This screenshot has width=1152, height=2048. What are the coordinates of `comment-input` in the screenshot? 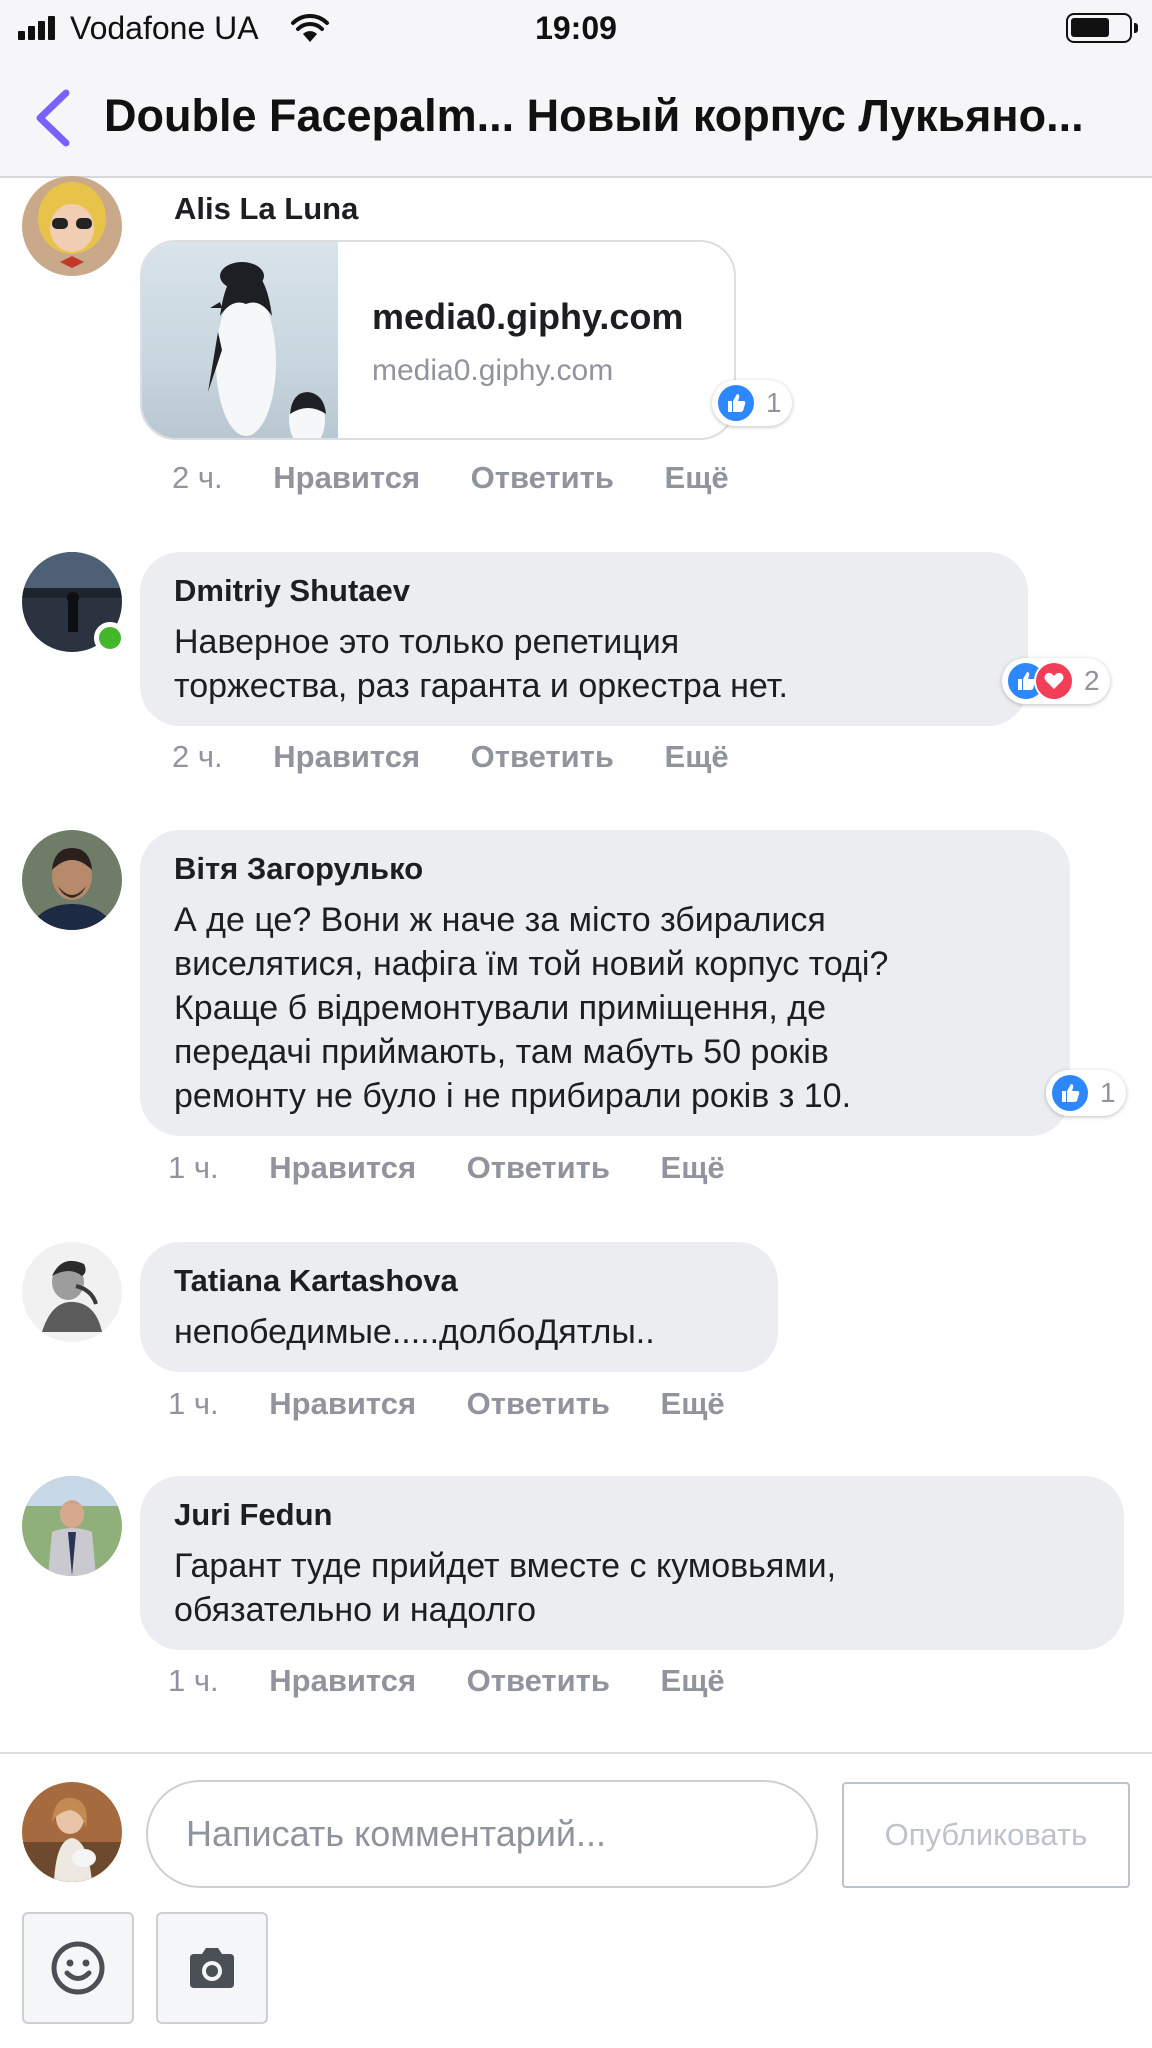 It's located at (482, 1834).